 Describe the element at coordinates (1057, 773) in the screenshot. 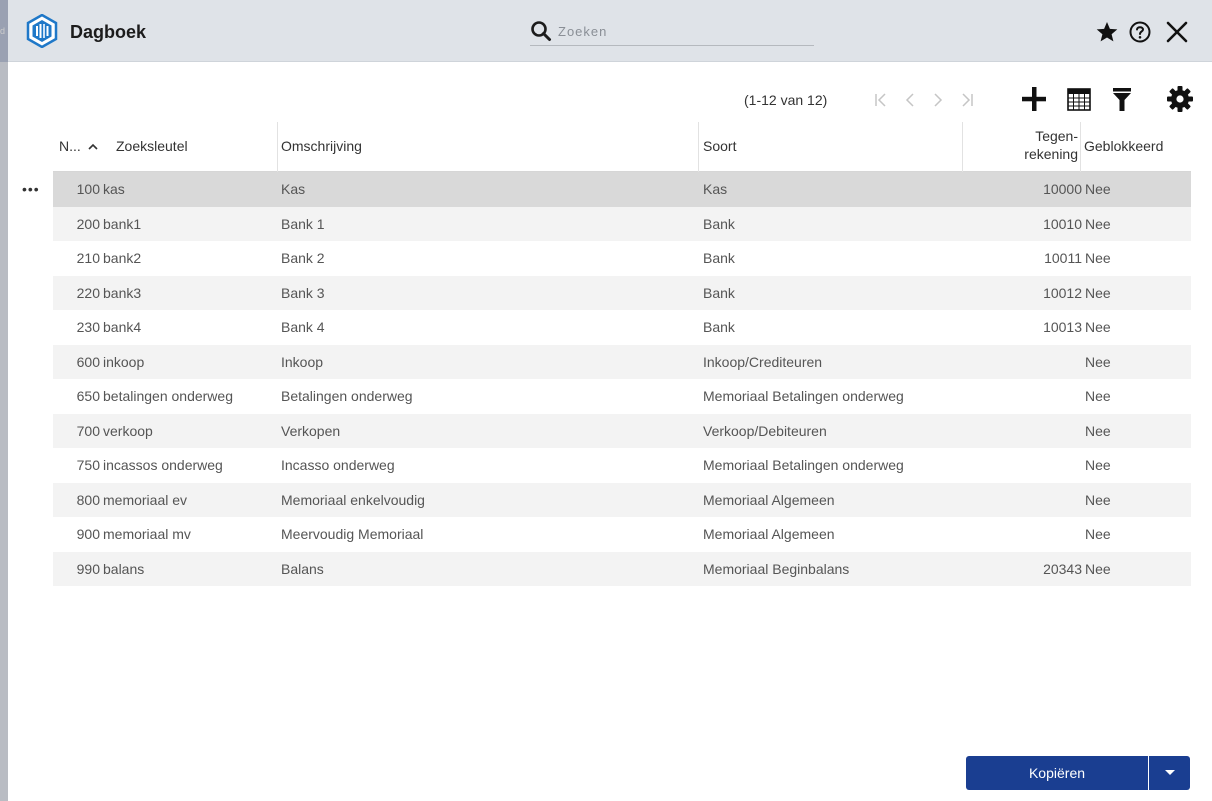

I see `copy-button: Kopiëren` at that location.